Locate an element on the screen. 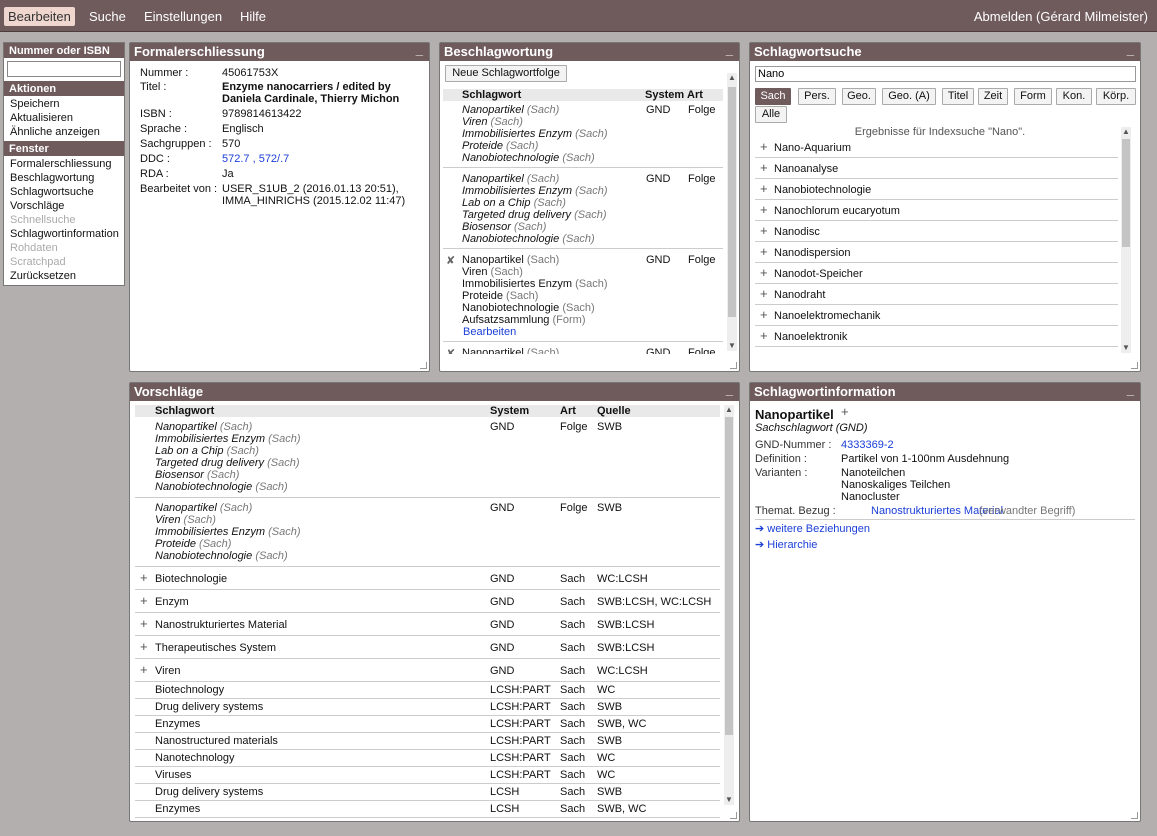 The height and width of the screenshot is (836, 1157). hierarchy-link: ➔ Hierarchie is located at coordinates (786, 545).